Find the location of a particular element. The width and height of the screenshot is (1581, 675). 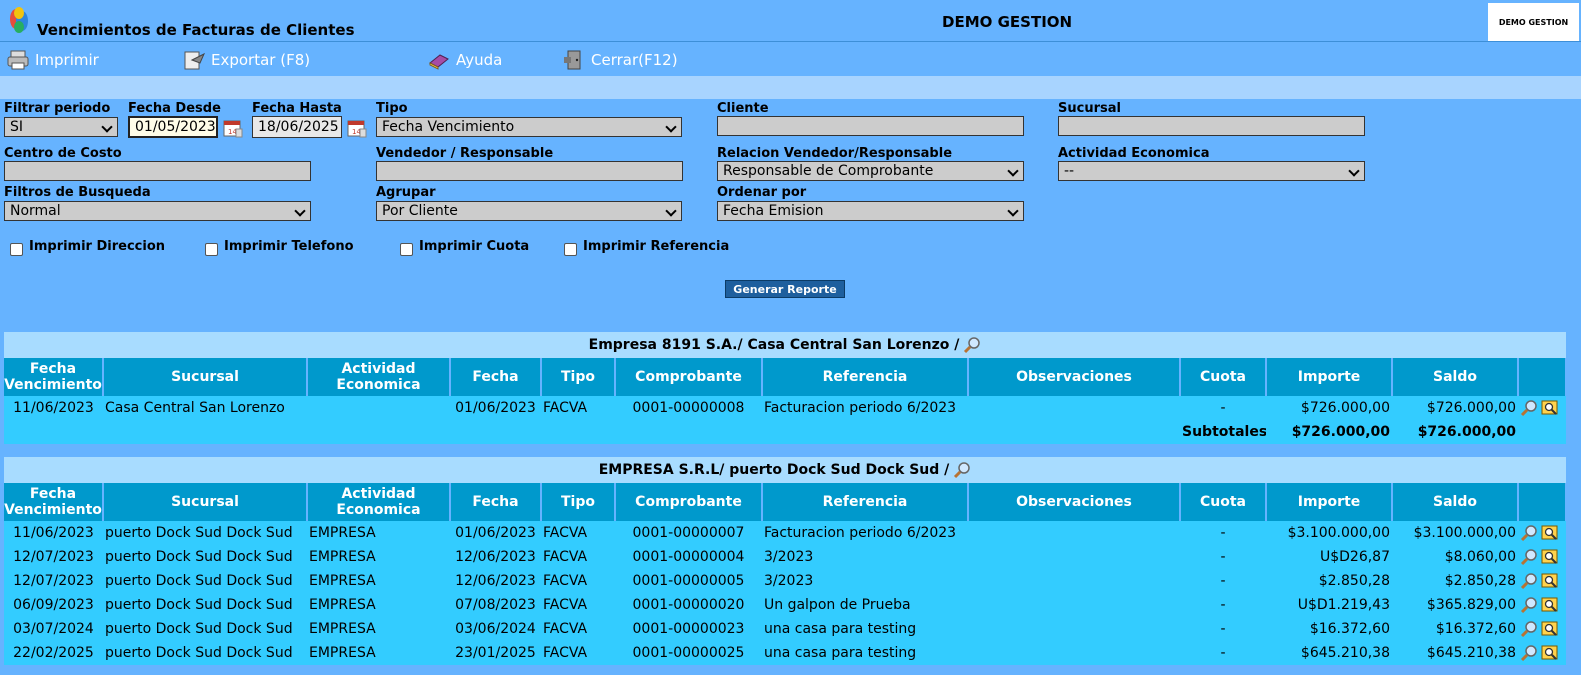

col-fecha-vencimiento-line2: Vencimiento is located at coordinates (53, 510).